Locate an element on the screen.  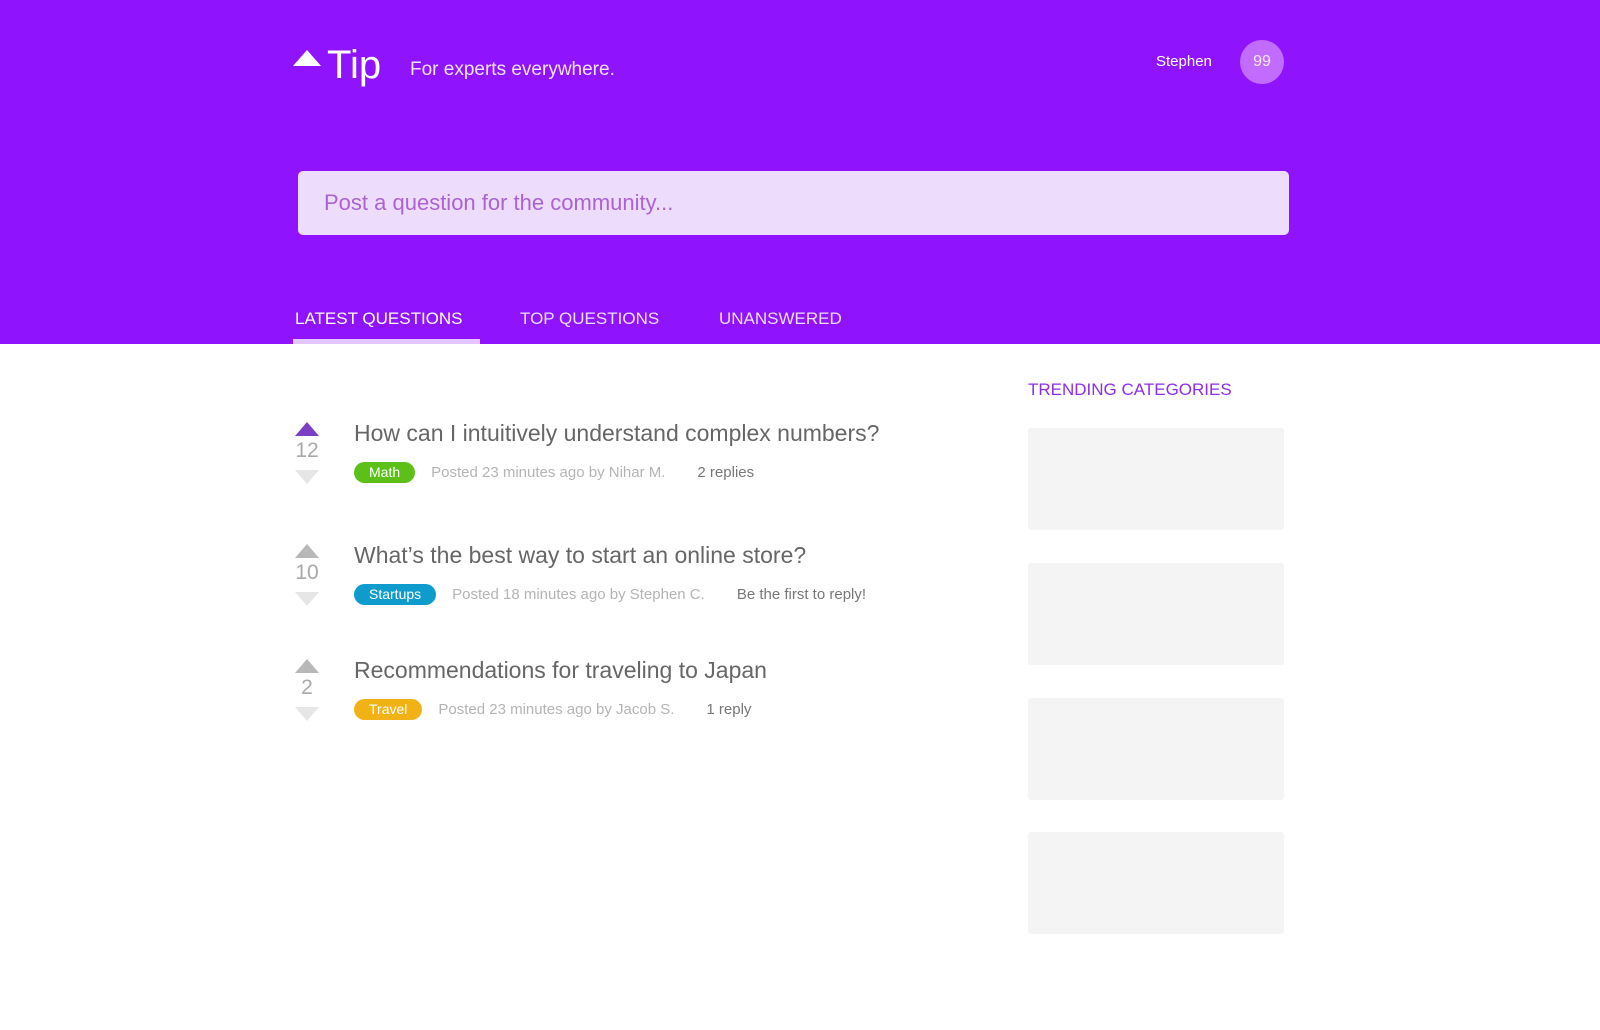
vote-control: 10 is located at coordinates (307, 564).